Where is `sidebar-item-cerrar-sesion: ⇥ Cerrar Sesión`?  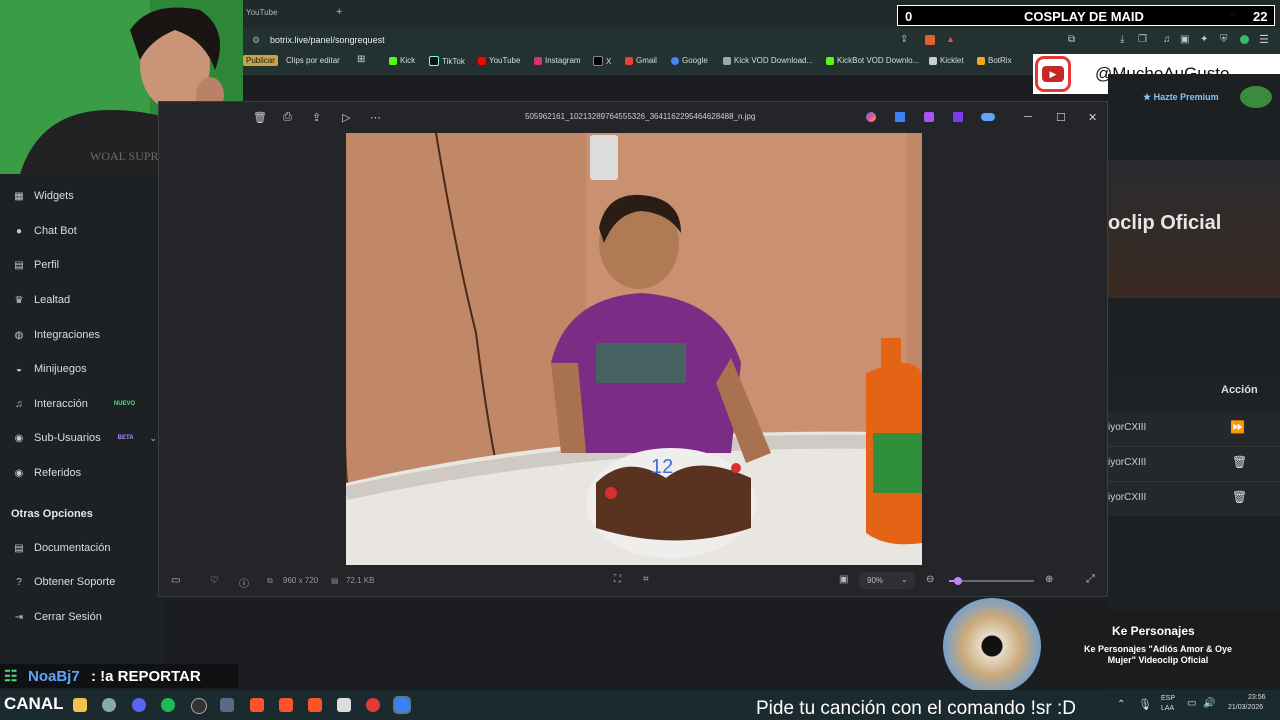
sidebar-item-cerrar-sesion: ⇥ Cerrar Sesión is located at coordinates (57, 617).